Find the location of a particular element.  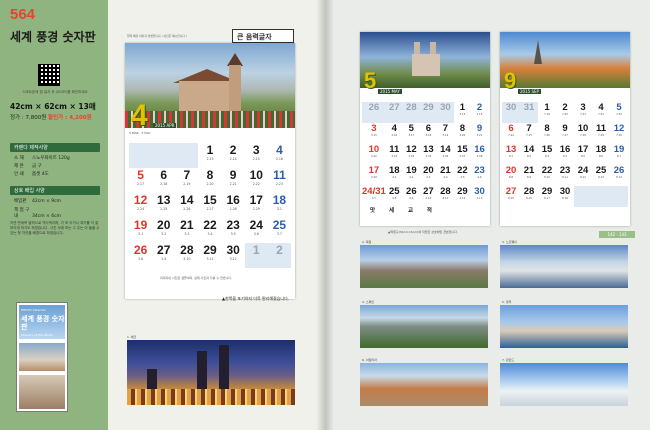

day-cell is located at coordinates (619, 196).